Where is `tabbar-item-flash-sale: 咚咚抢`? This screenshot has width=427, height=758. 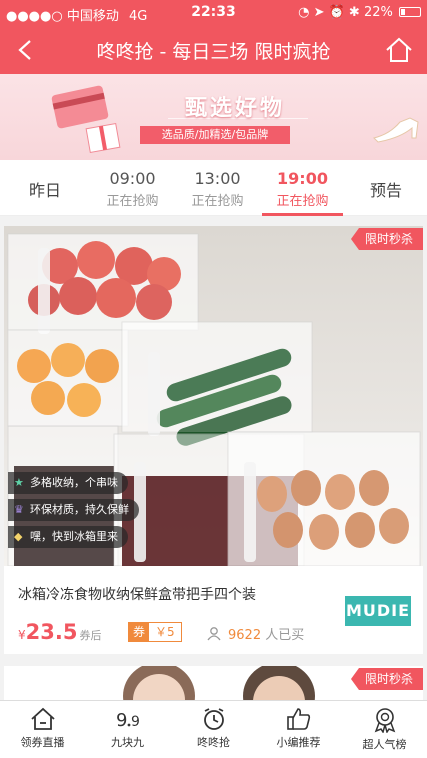
tabbar-item-flash-sale: 咚咚抢 is located at coordinates (213, 729).